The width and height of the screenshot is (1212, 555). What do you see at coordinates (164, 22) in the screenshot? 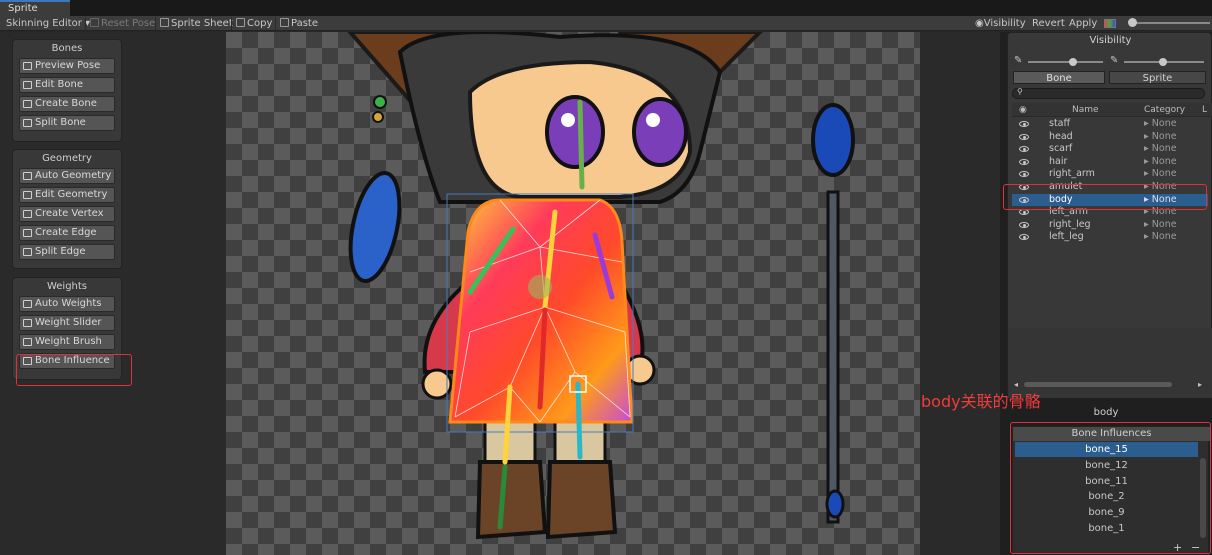
I see `sprite-sheet-icon` at bounding box center [164, 22].